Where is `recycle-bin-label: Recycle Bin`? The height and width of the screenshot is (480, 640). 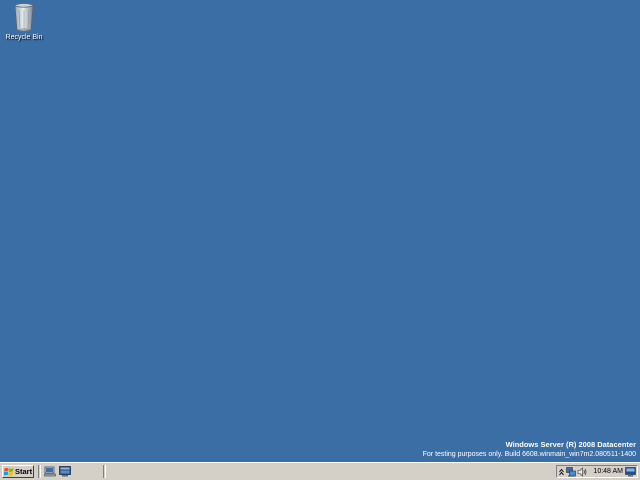 recycle-bin-label: Recycle Bin is located at coordinates (24, 37).